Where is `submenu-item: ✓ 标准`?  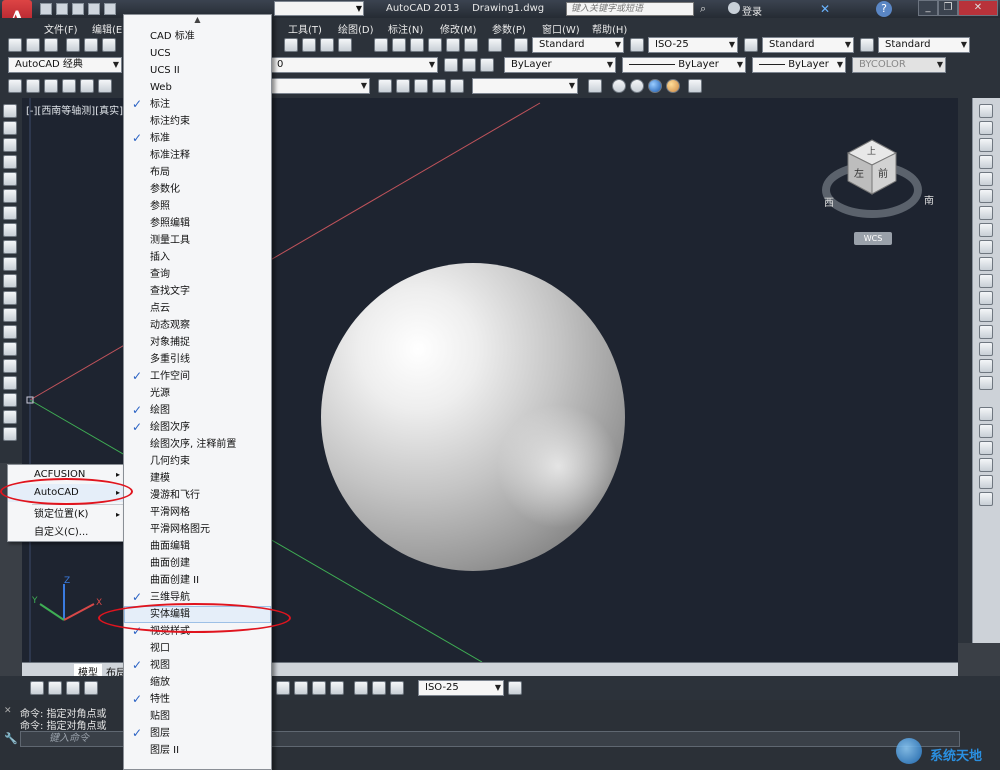 submenu-item: ✓ 标准 is located at coordinates (197, 138).